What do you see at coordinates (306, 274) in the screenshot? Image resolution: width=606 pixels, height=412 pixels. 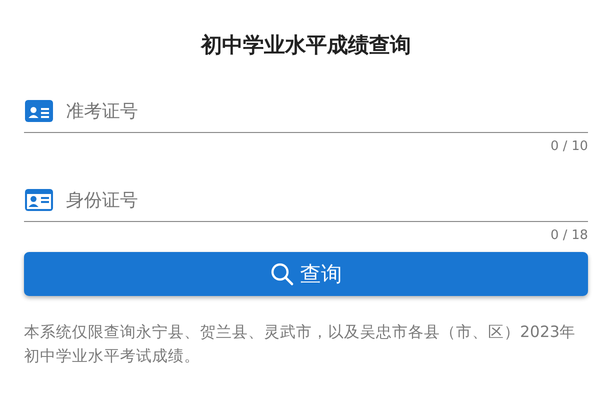 I see `search-button: 查询` at bounding box center [306, 274].